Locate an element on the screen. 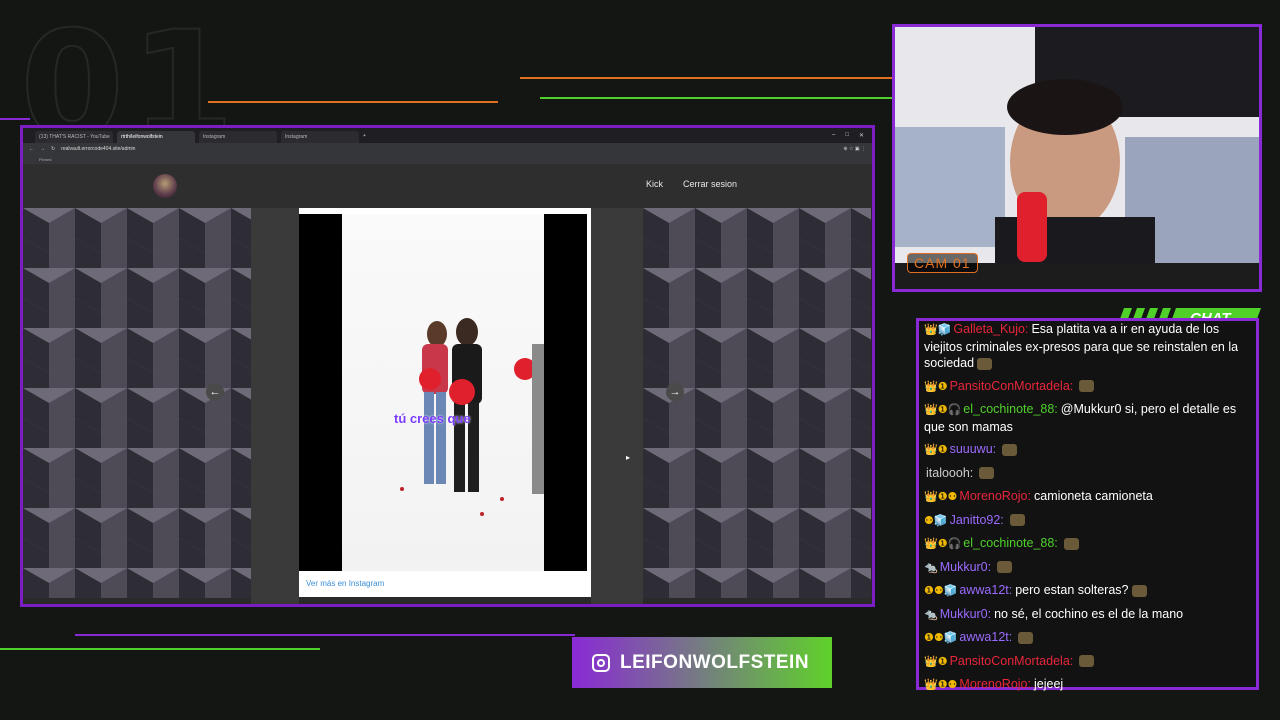 The image size is (1280, 720). nav-logout: Cerrar sesion is located at coordinates (710, 184).